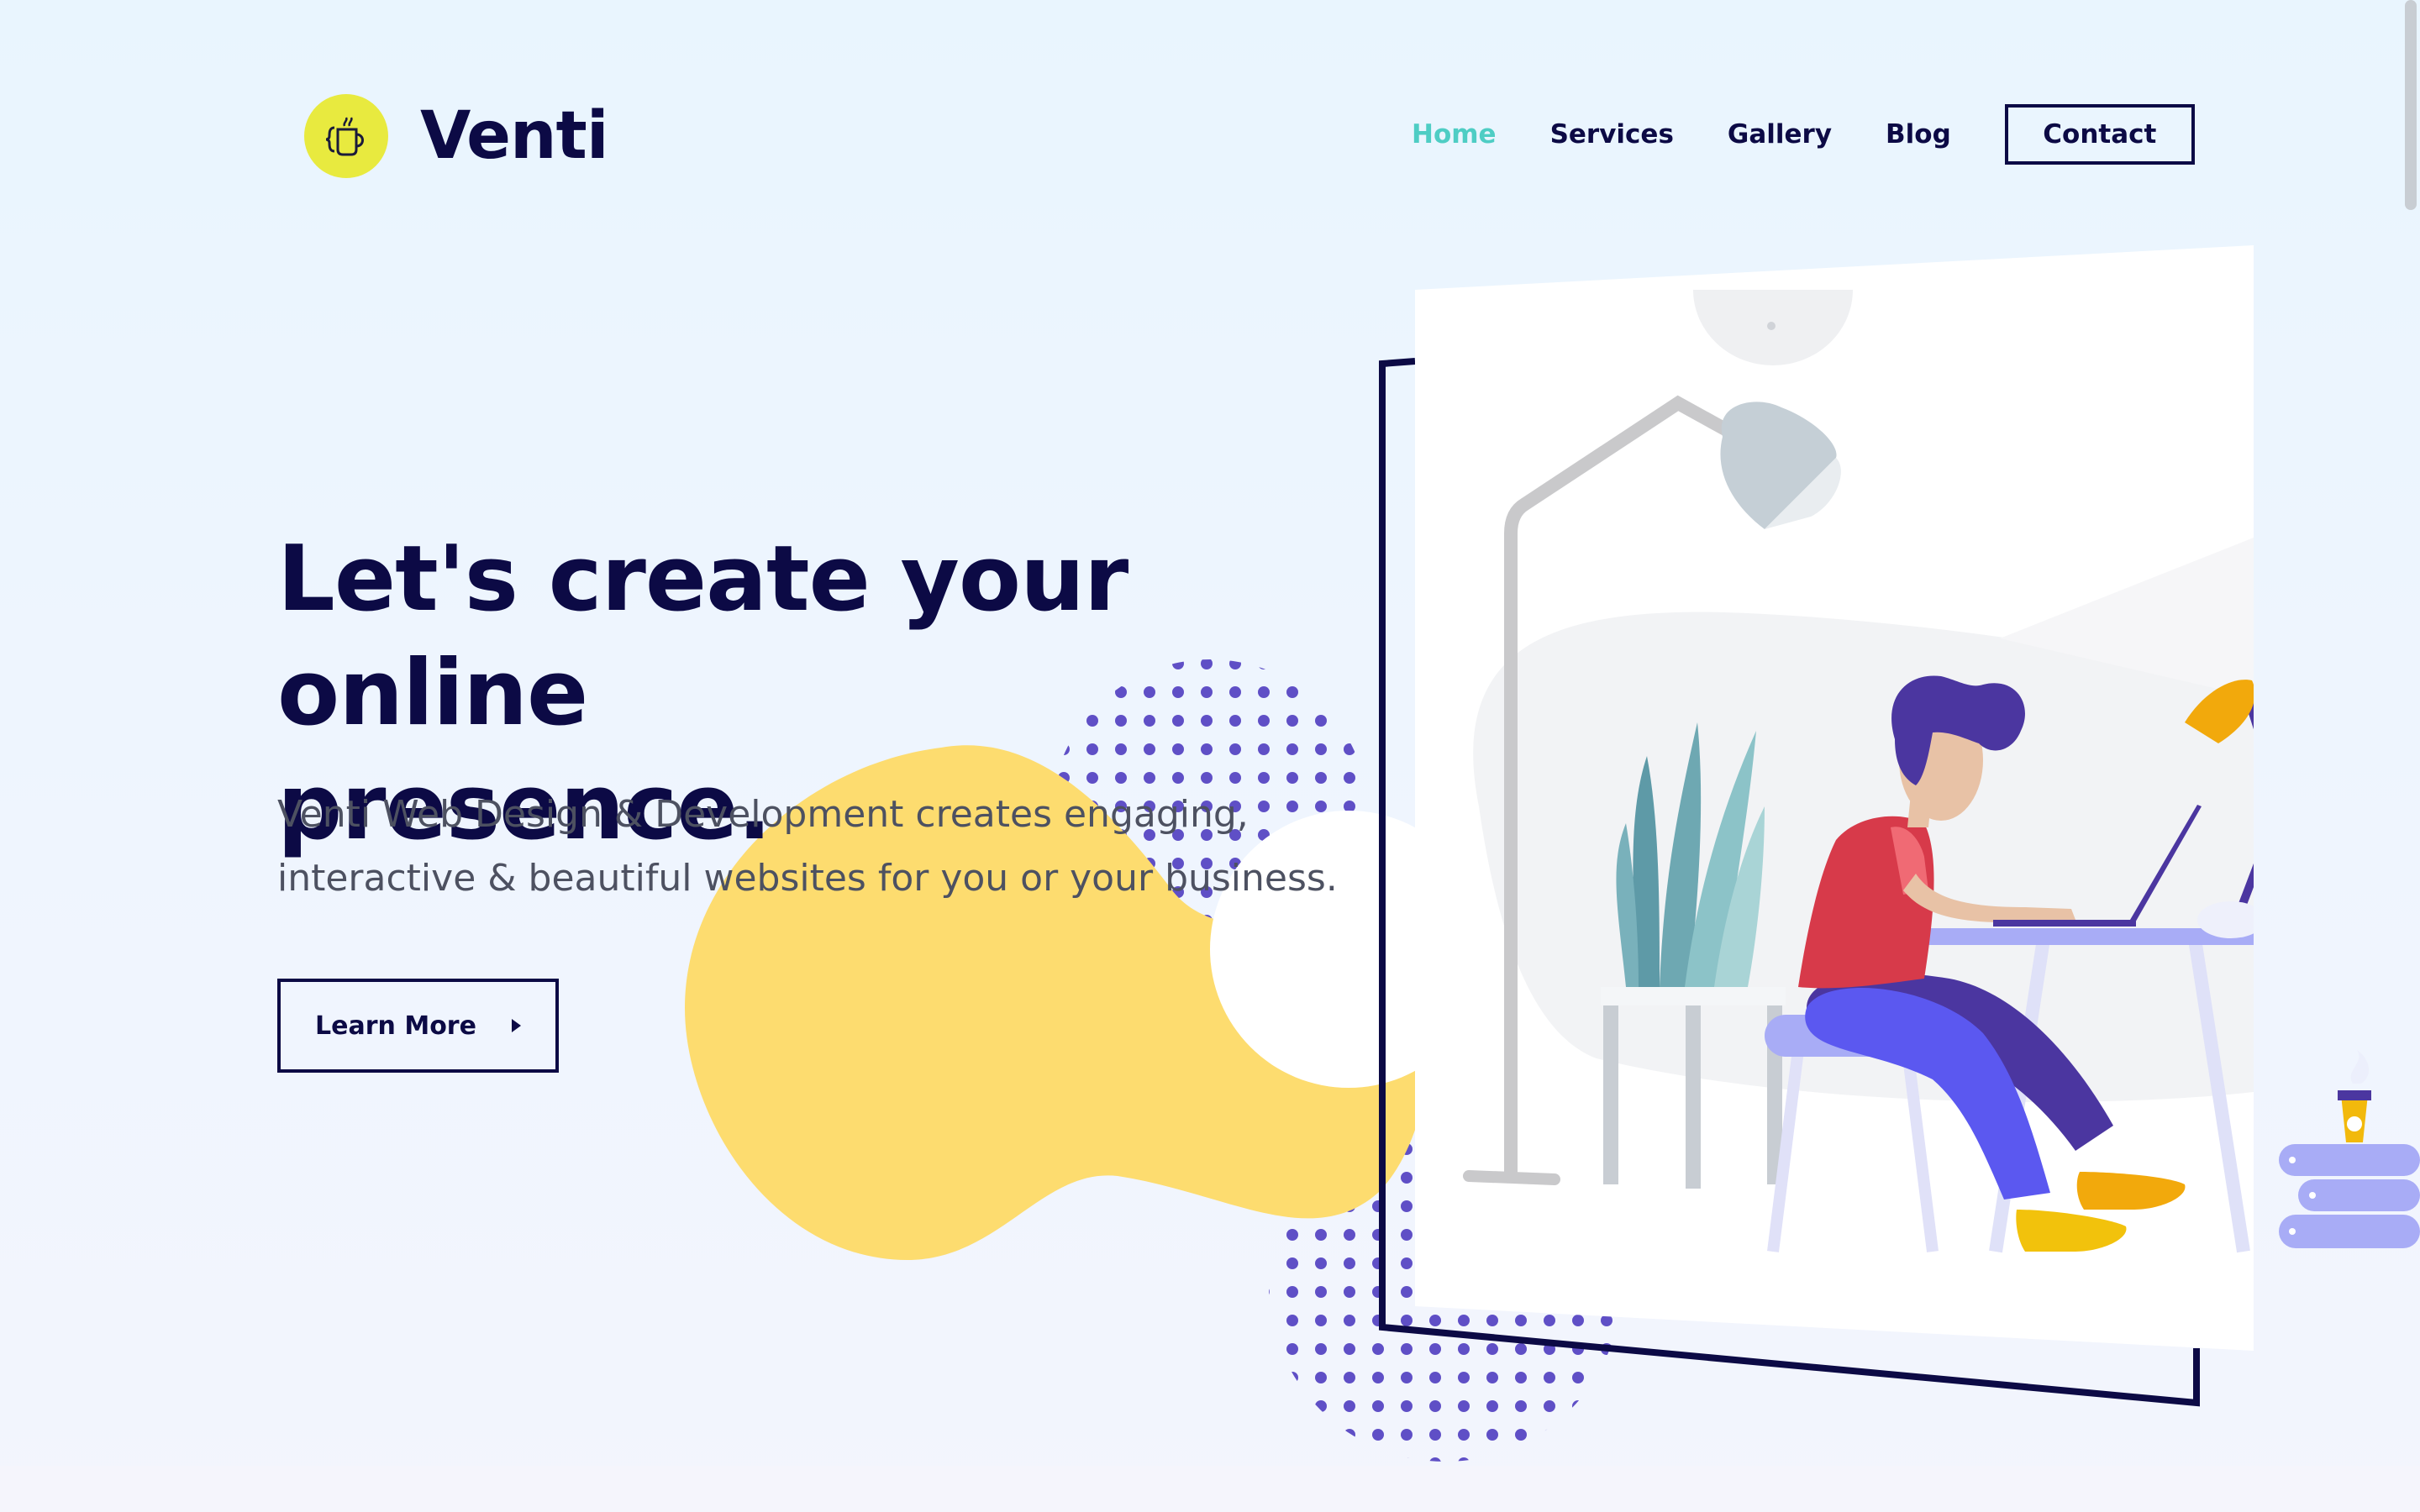  What do you see at coordinates (396, 1026) in the screenshot?
I see `learn-more-label: Learn More` at bounding box center [396, 1026].